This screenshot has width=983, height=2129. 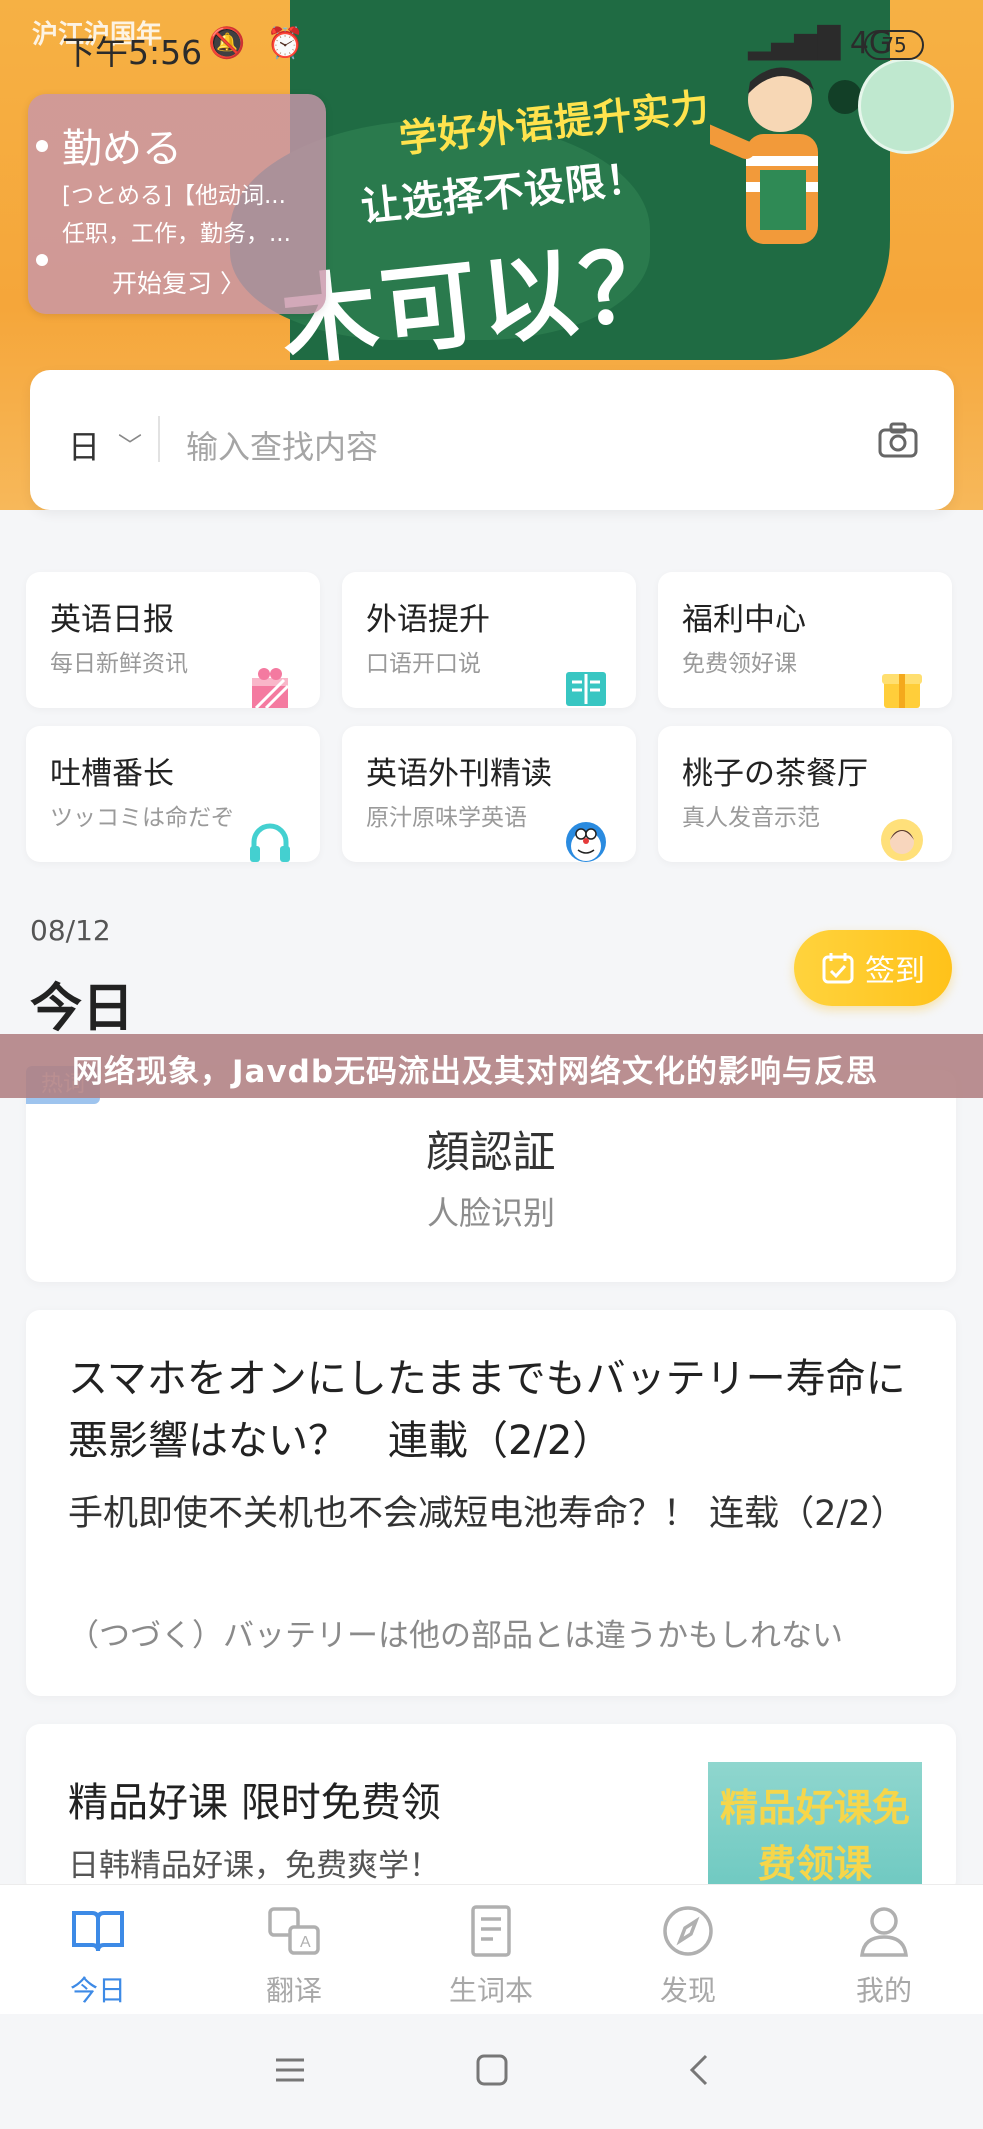 What do you see at coordinates (487, 1514) in the screenshot?
I see `article-title-cn: 手机即使不关机也不会减短电池寿命？！ 连载（2/2）` at bounding box center [487, 1514].